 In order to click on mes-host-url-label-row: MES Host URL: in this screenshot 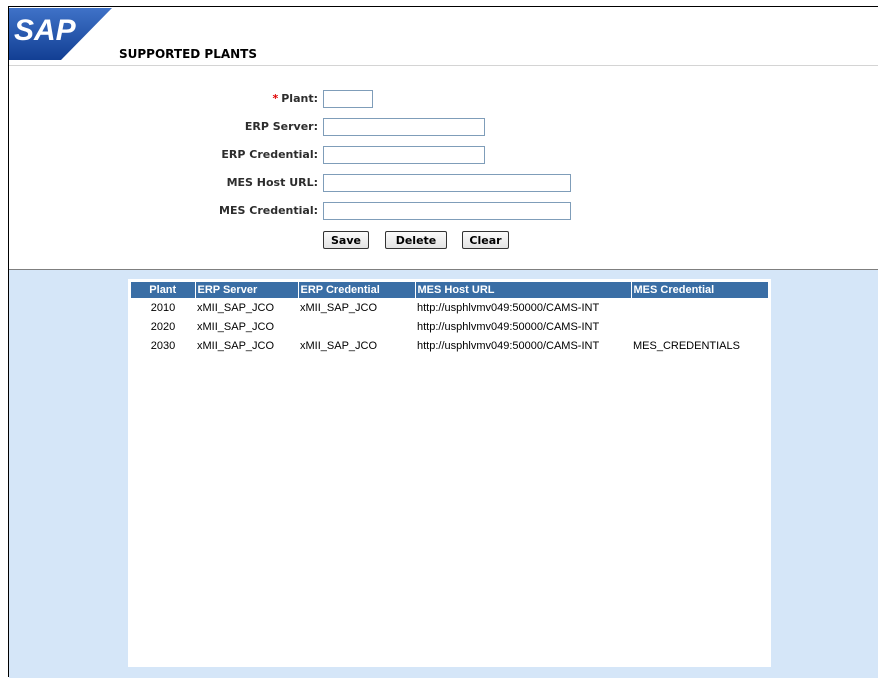, I will do `click(259, 183)`.